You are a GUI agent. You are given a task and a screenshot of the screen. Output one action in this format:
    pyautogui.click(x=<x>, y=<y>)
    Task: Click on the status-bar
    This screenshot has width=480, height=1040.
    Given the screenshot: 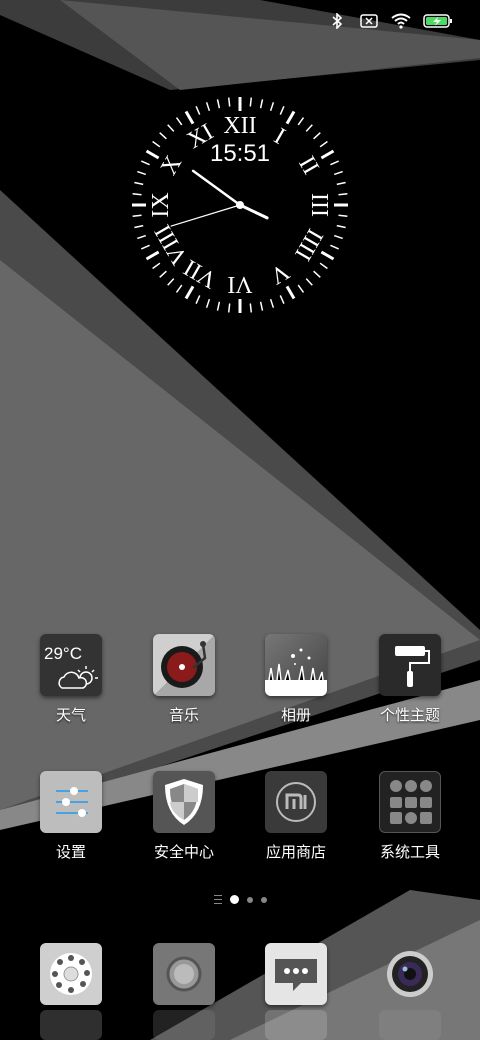 What is the action you would take?
    pyautogui.click(x=390, y=21)
    